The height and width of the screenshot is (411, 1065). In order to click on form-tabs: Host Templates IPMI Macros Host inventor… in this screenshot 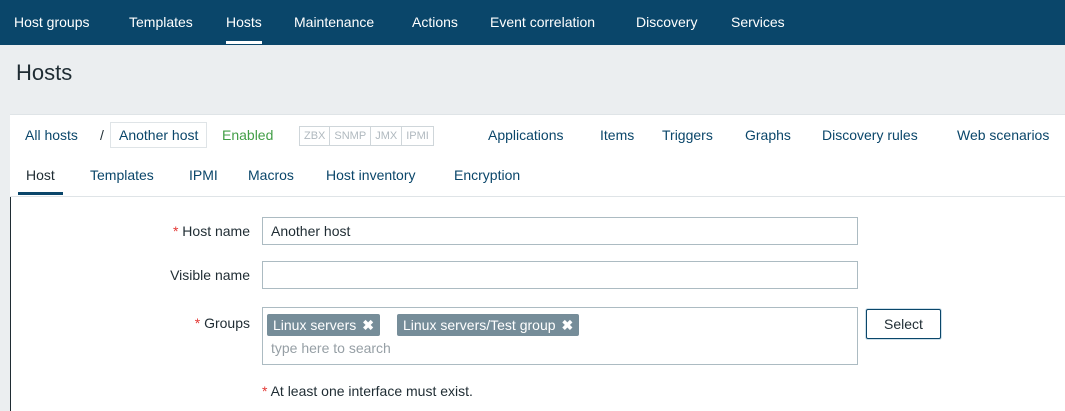, I will do `click(537, 176)`.